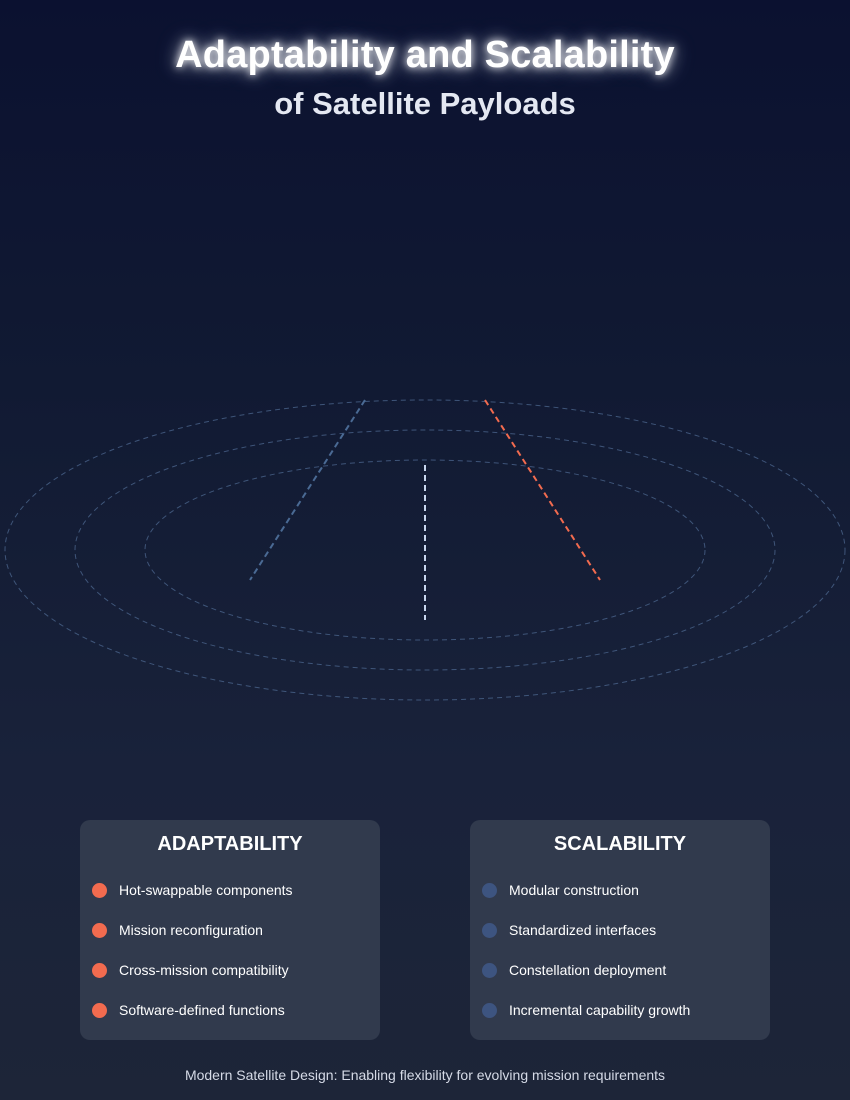  Describe the element at coordinates (202, 1010) in the screenshot. I see `list-item-label: Software-defined functions` at that location.